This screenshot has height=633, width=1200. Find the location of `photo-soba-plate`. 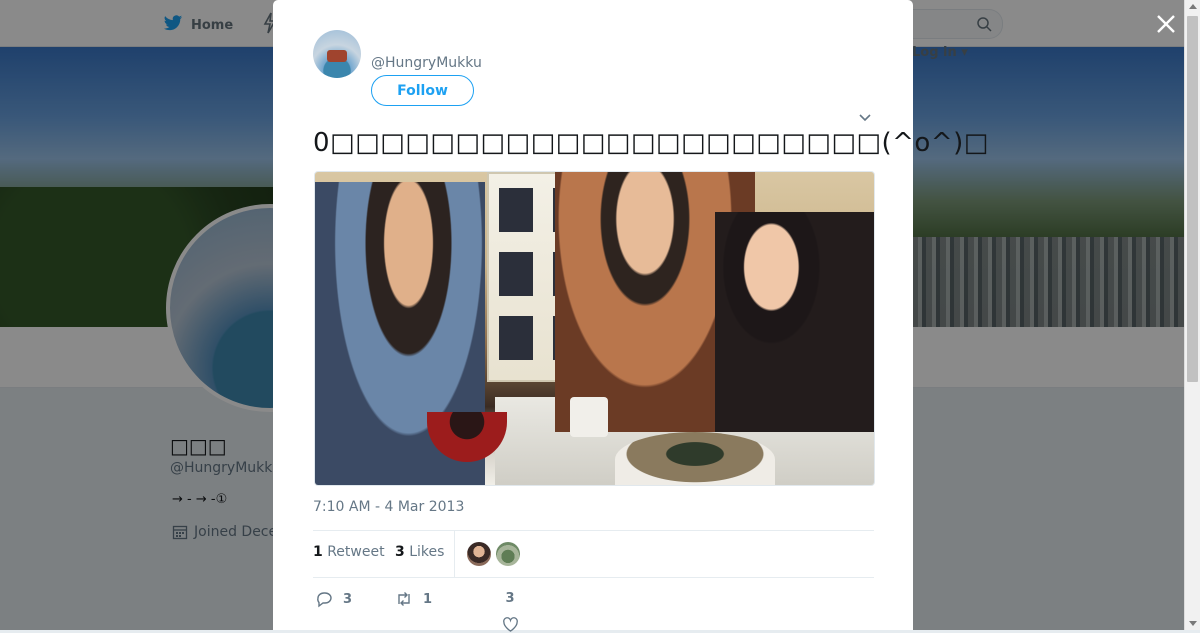

photo-soba-plate is located at coordinates (695, 458).